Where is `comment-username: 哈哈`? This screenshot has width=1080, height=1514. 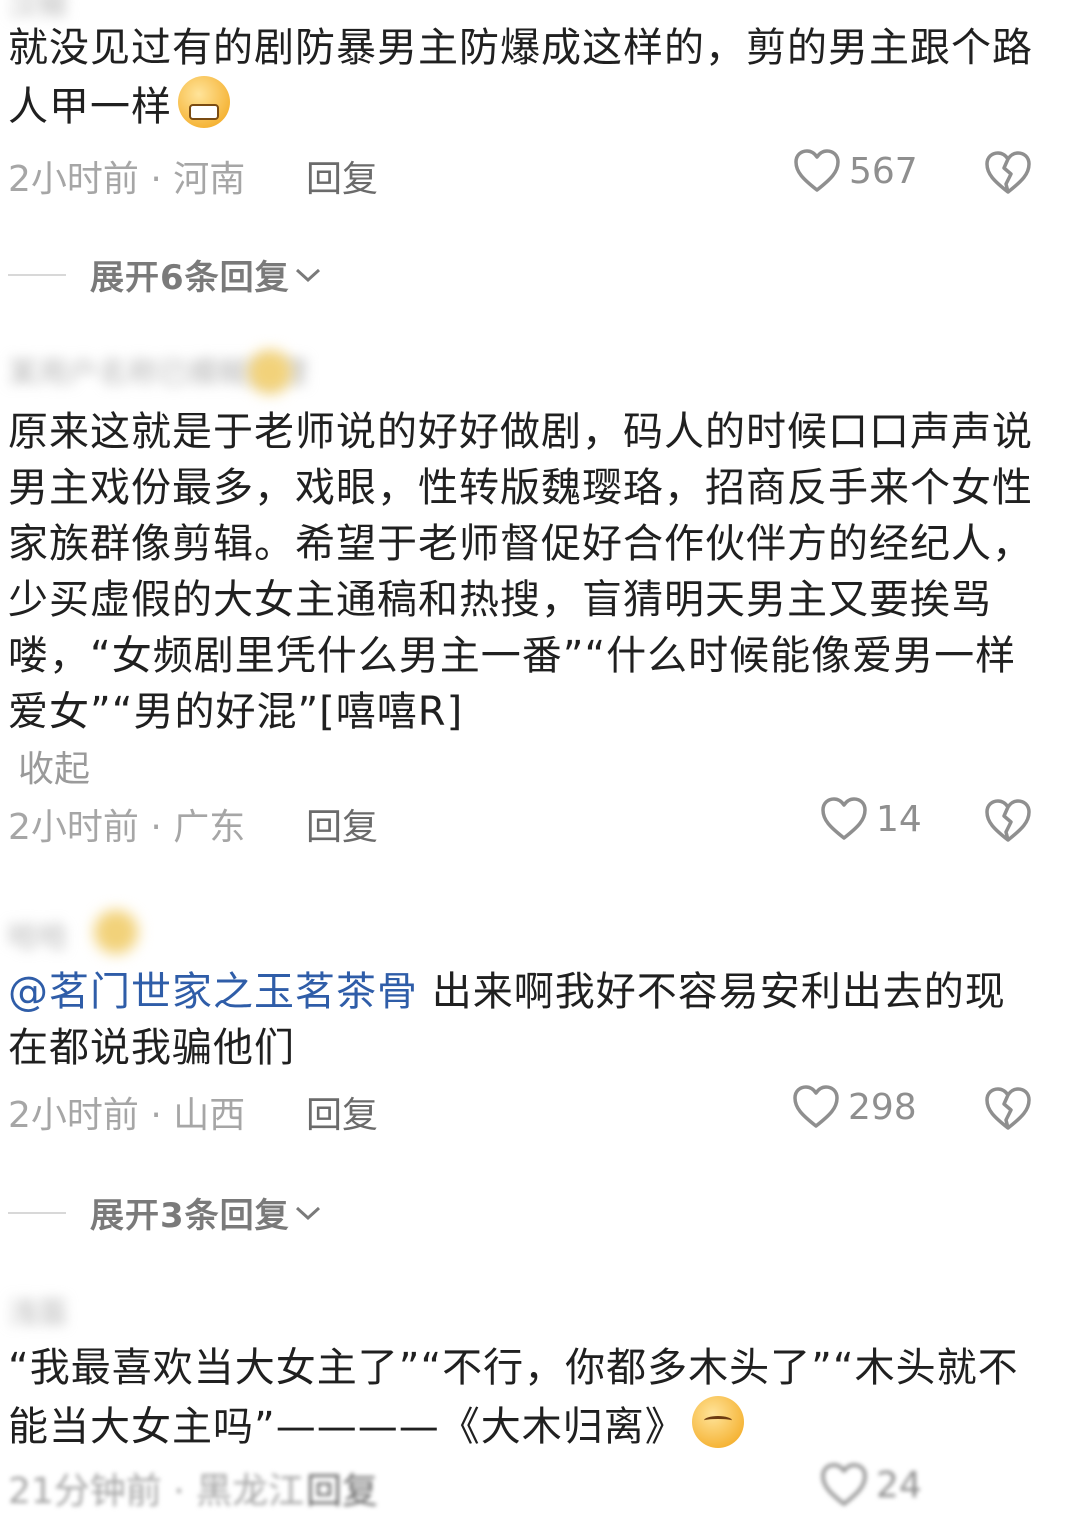 comment-username: 哈哈 is located at coordinates (38, 934).